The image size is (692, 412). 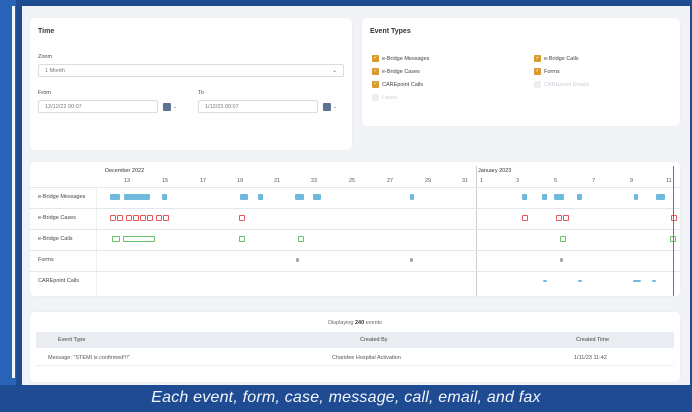 I want to click on column-header-created-by: Created By, so click(x=374, y=340).